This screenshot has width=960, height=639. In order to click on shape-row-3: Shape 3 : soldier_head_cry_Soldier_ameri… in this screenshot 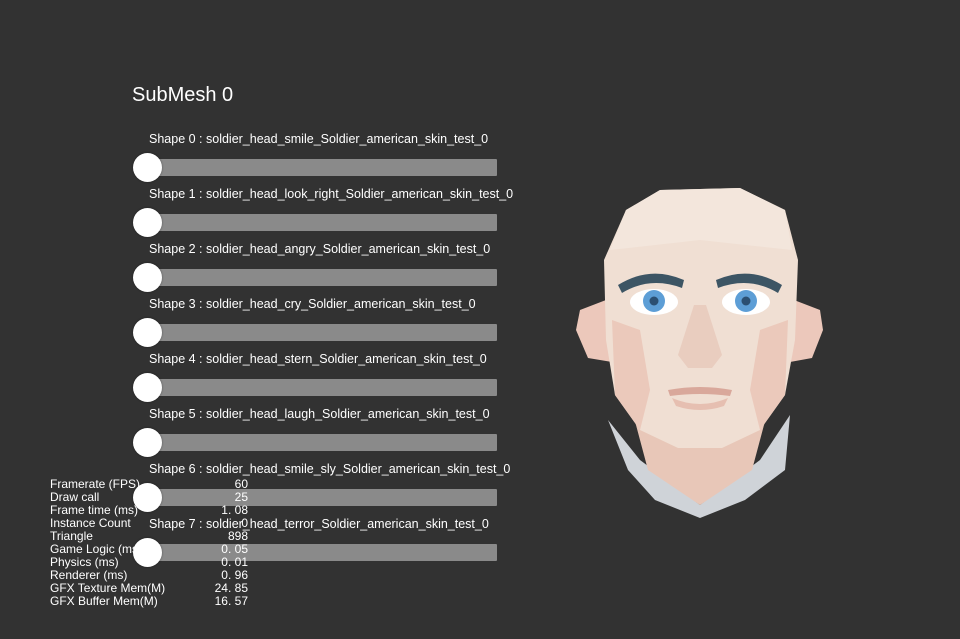, I will do `click(316, 324)`.